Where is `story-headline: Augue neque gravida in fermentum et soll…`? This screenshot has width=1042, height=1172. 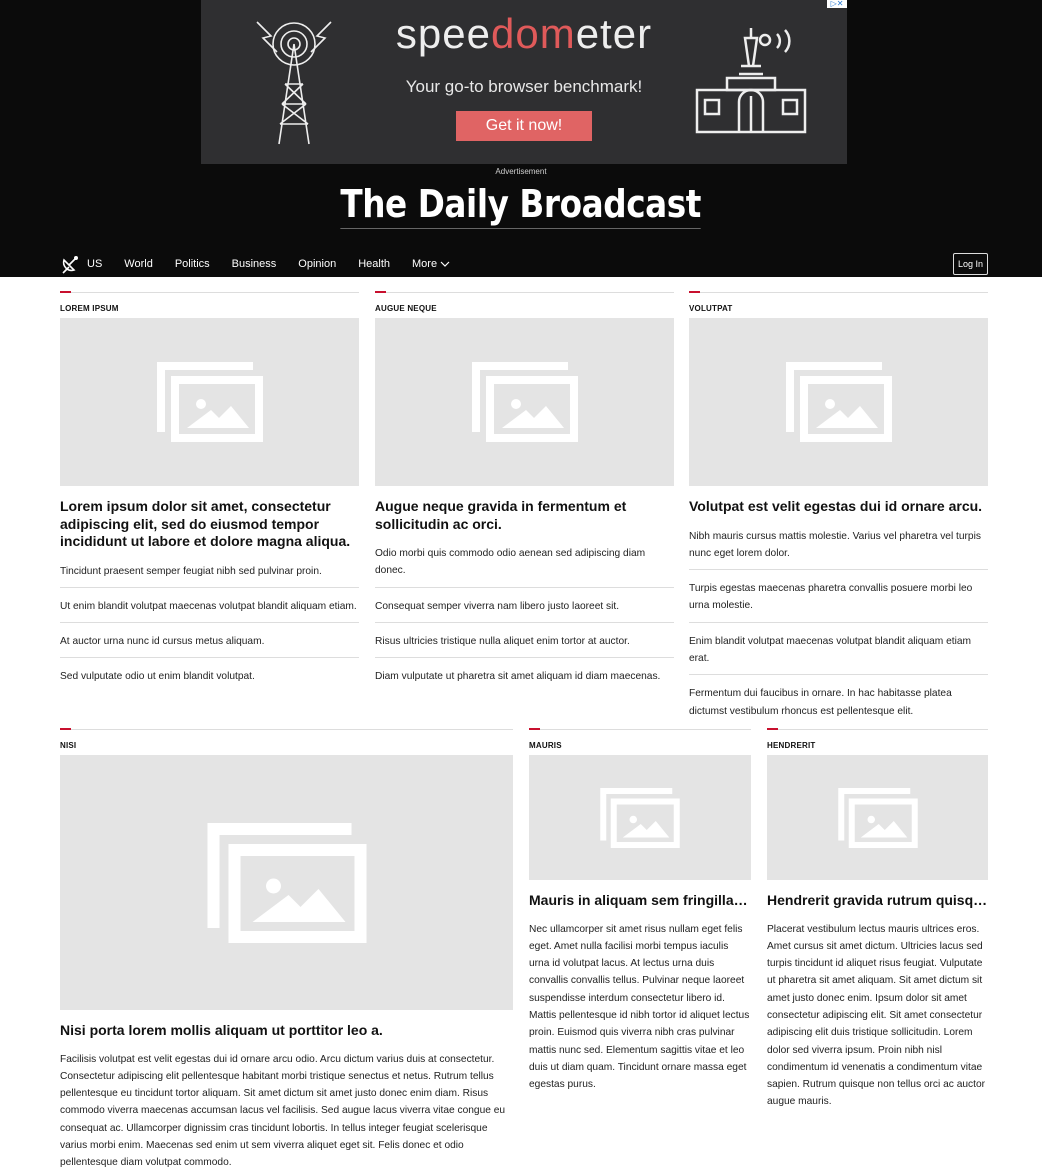
story-headline: Augue neque gravida in fermentum et soll… is located at coordinates (524, 515).